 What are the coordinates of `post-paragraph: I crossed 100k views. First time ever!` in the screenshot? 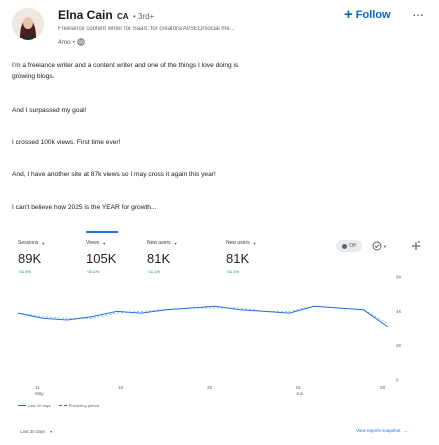 It's located at (66, 142).